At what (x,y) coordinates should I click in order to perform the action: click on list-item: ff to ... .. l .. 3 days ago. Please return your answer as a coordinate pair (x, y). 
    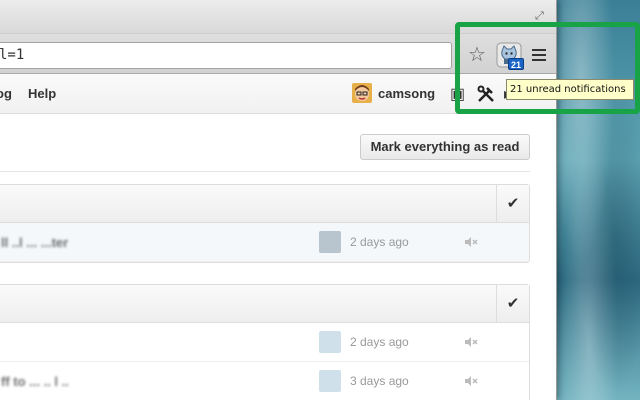
    Looking at the image, I should click on (264, 381).